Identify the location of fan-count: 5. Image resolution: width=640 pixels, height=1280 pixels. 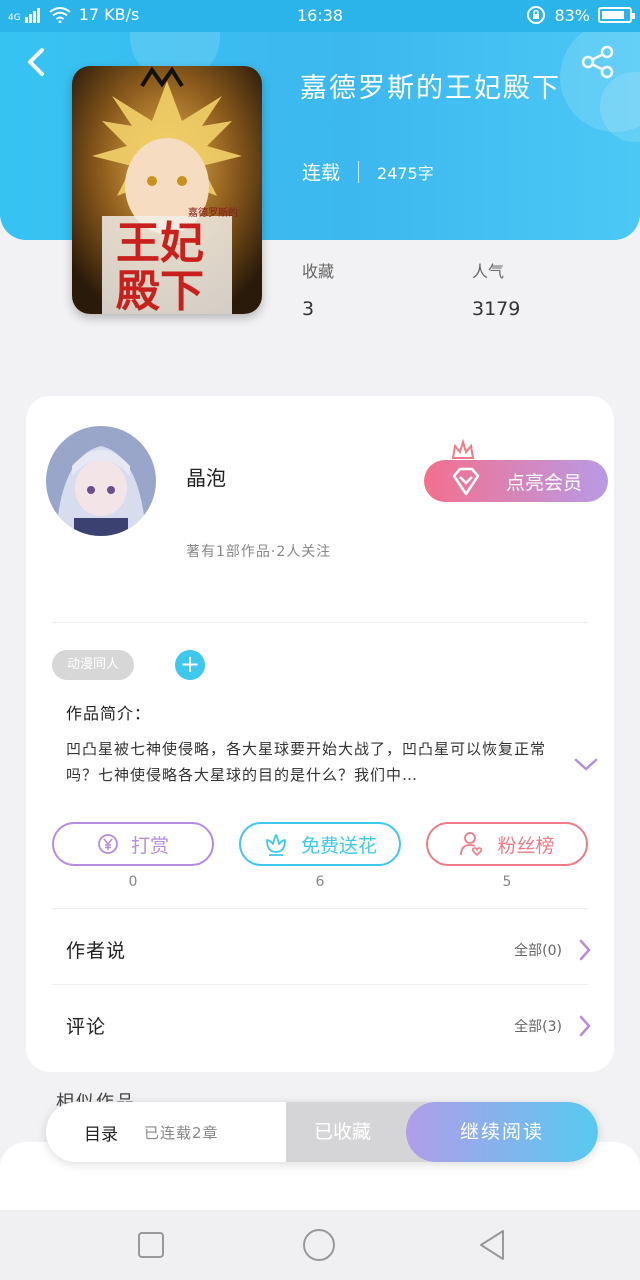
(507, 882).